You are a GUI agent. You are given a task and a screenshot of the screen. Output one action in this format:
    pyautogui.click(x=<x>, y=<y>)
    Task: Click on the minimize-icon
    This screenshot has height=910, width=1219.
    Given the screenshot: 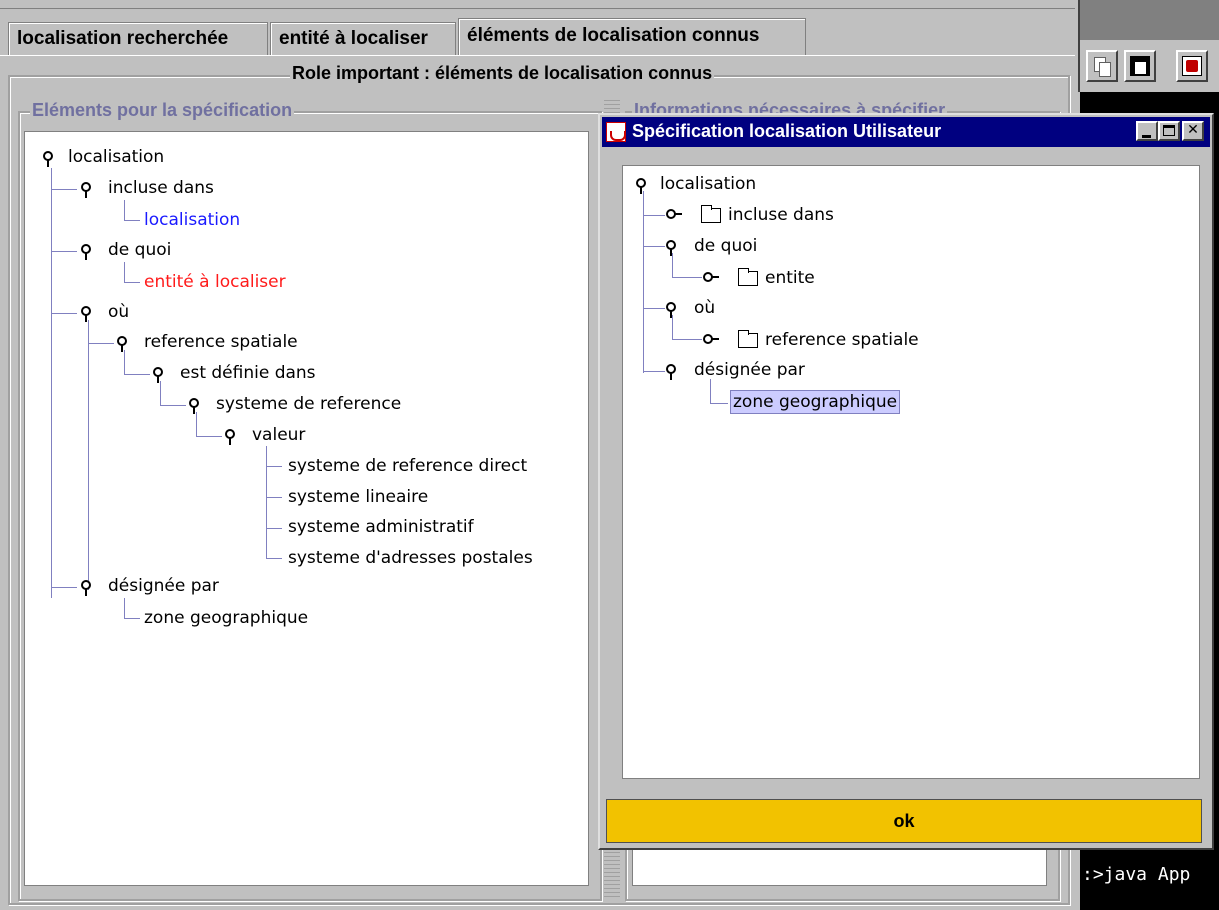 What is the action you would take?
    pyautogui.click(x=1147, y=131)
    